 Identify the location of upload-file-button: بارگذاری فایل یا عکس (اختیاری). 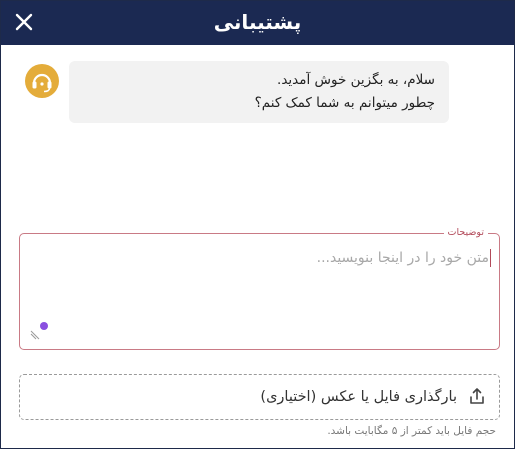
(259, 397).